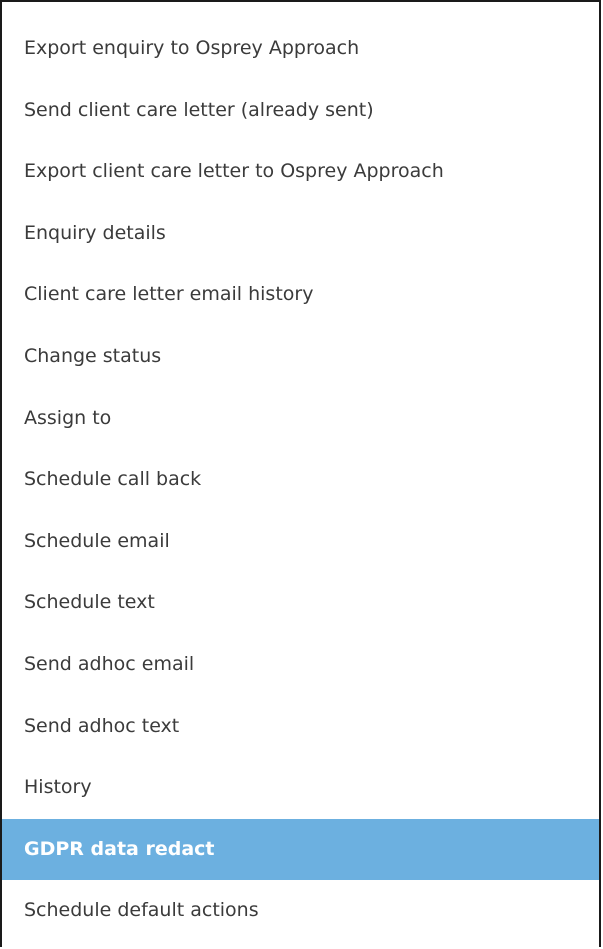 The image size is (603, 949). Describe the element at coordinates (300, 849) in the screenshot. I see `menu-item-gdpr-data-redact: GDPR data redact` at that location.